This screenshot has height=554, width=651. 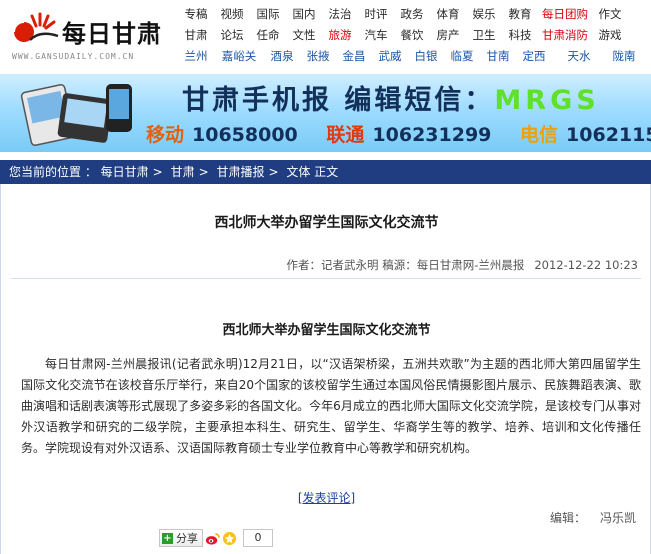 I want to click on nav-link: 白银, so click(x=426, y=56).